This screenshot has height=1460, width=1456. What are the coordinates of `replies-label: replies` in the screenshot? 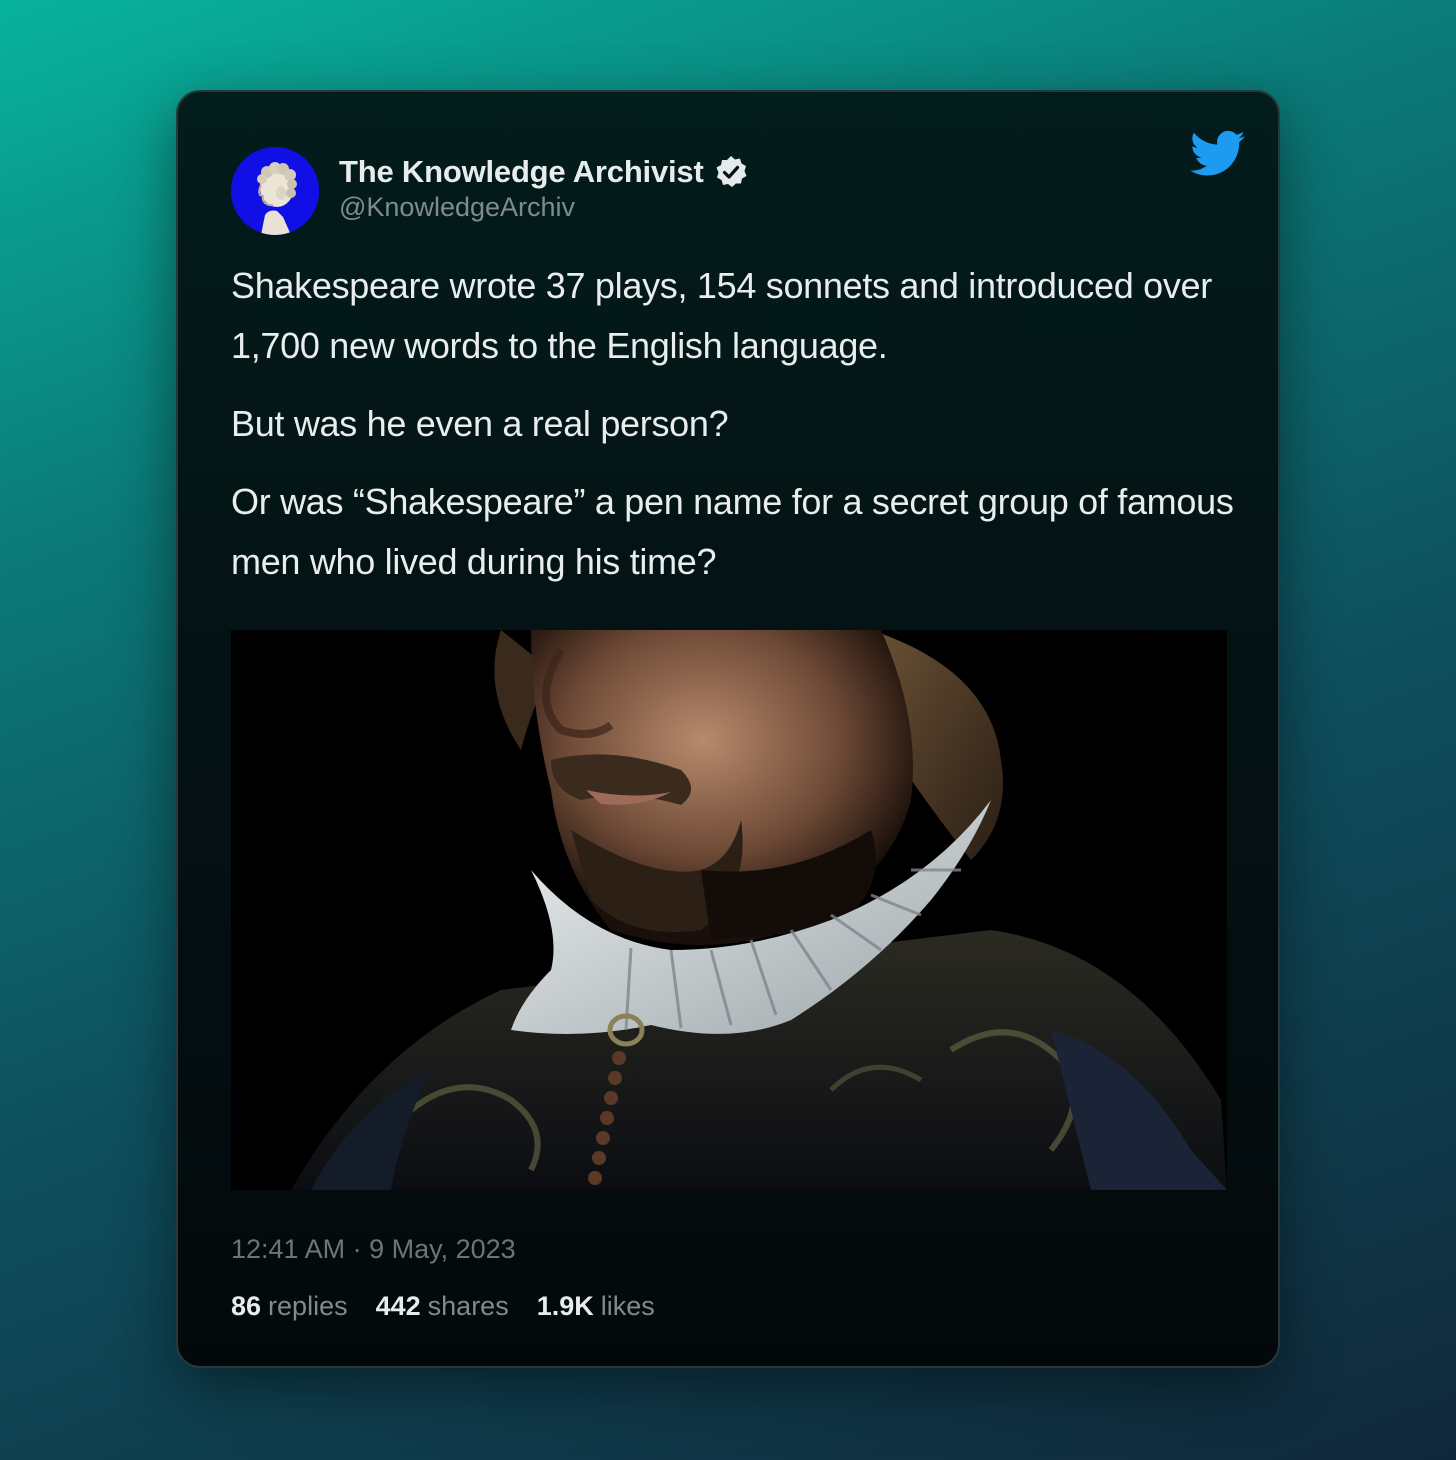 It's located at (308, 1306).